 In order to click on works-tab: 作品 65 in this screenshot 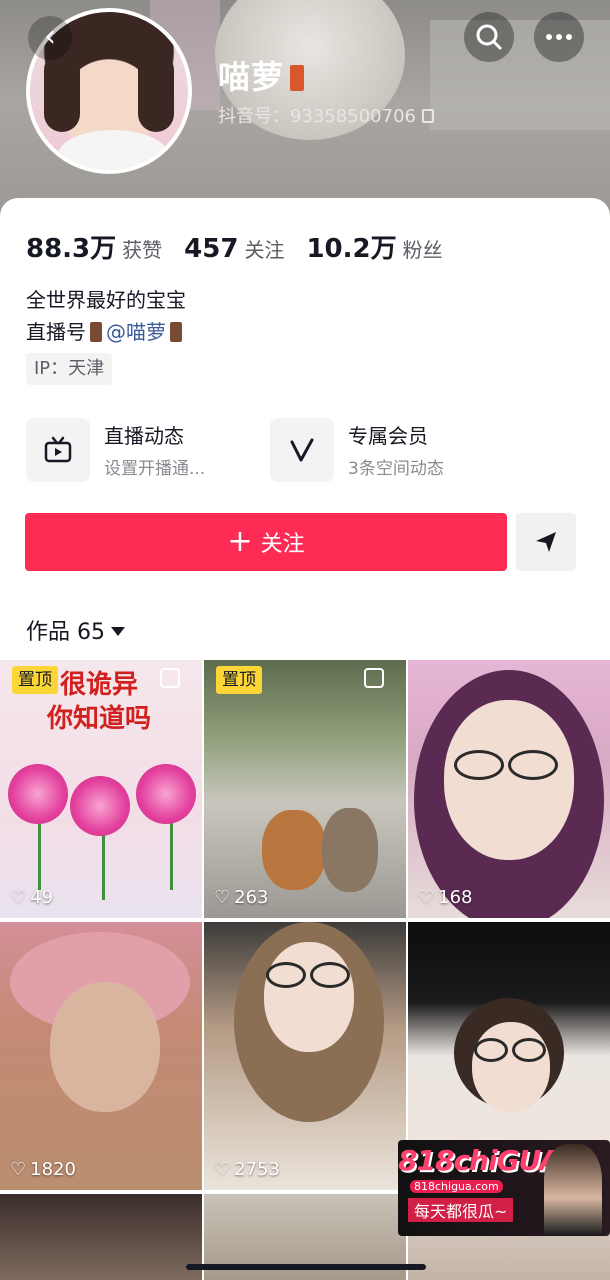, I will do `click(75, 630)`.